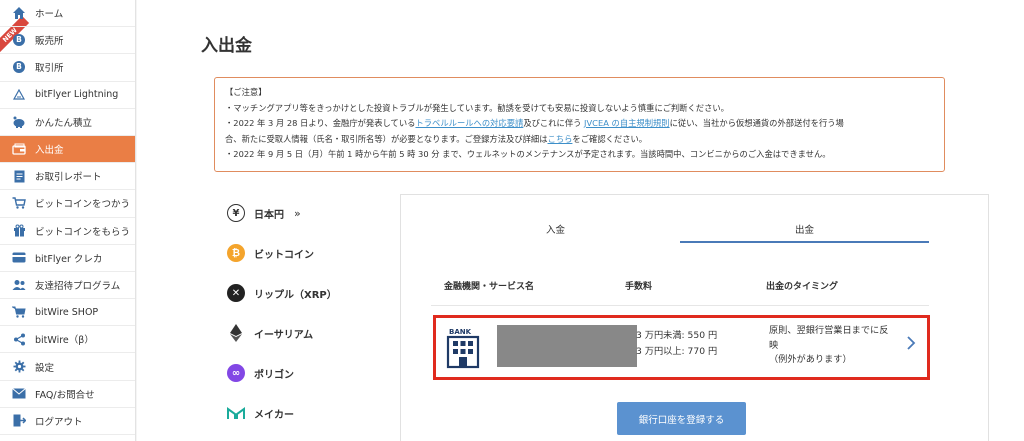 Image resolution: width=1024 pixels, height=441 pixels. I want to click on notice-text: 合、新たに受取人情報（氏名・取引所名等）が必要となります。ご登録方法及び詳細は, so click(386, 138).